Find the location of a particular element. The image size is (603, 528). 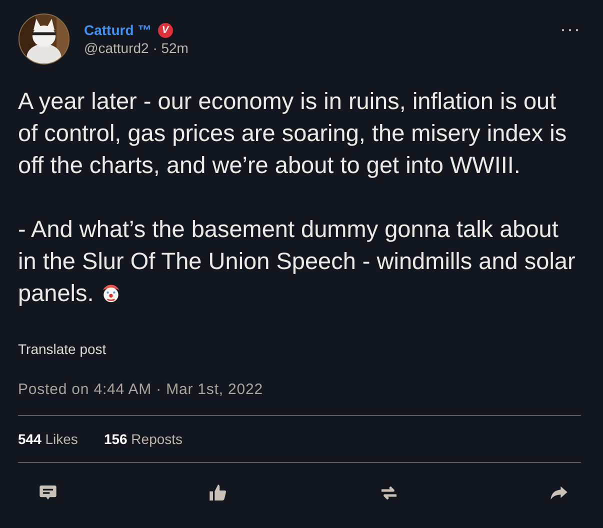

more-button: ··· is located at coordinates (570, 29).